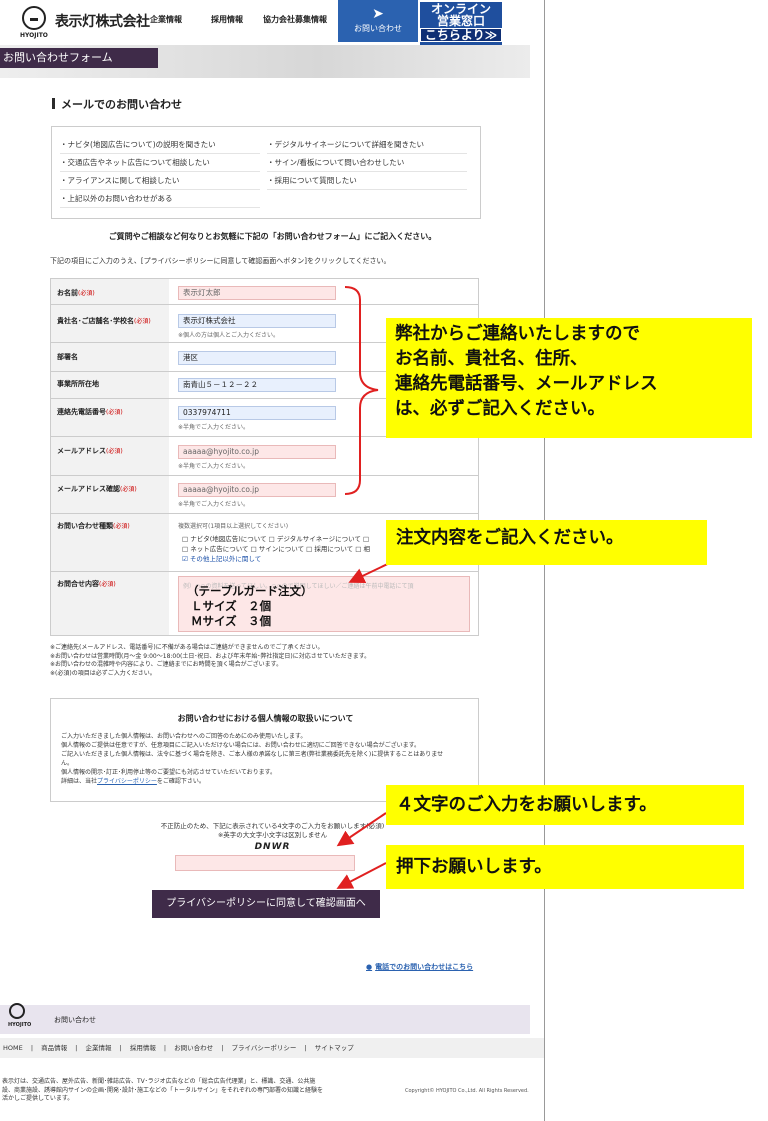  Describe the element at coordinates (546, 542) in the screenshot. I see `annotation-order-content: 注文内容をご記入ください。` at that location.